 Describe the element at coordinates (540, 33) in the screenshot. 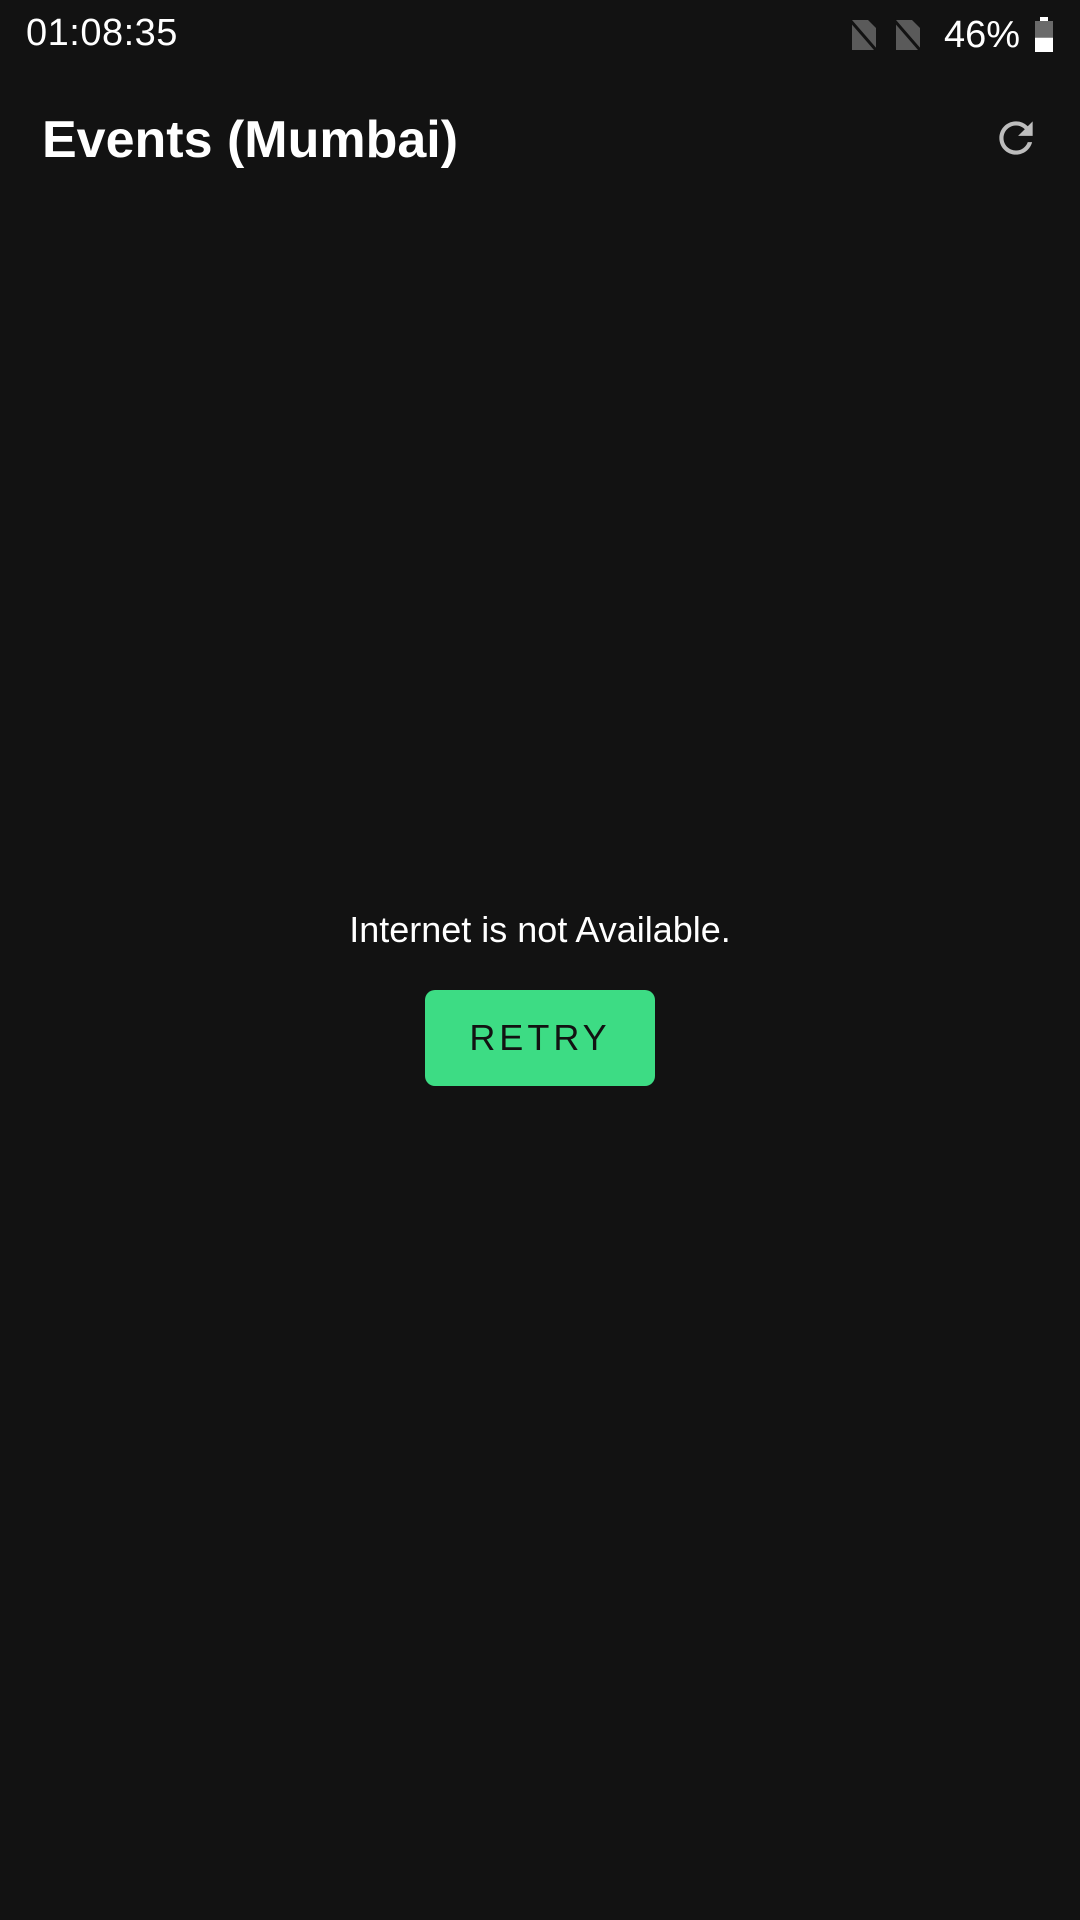

I see `status-bar: 01:08:35 46%` at that location.